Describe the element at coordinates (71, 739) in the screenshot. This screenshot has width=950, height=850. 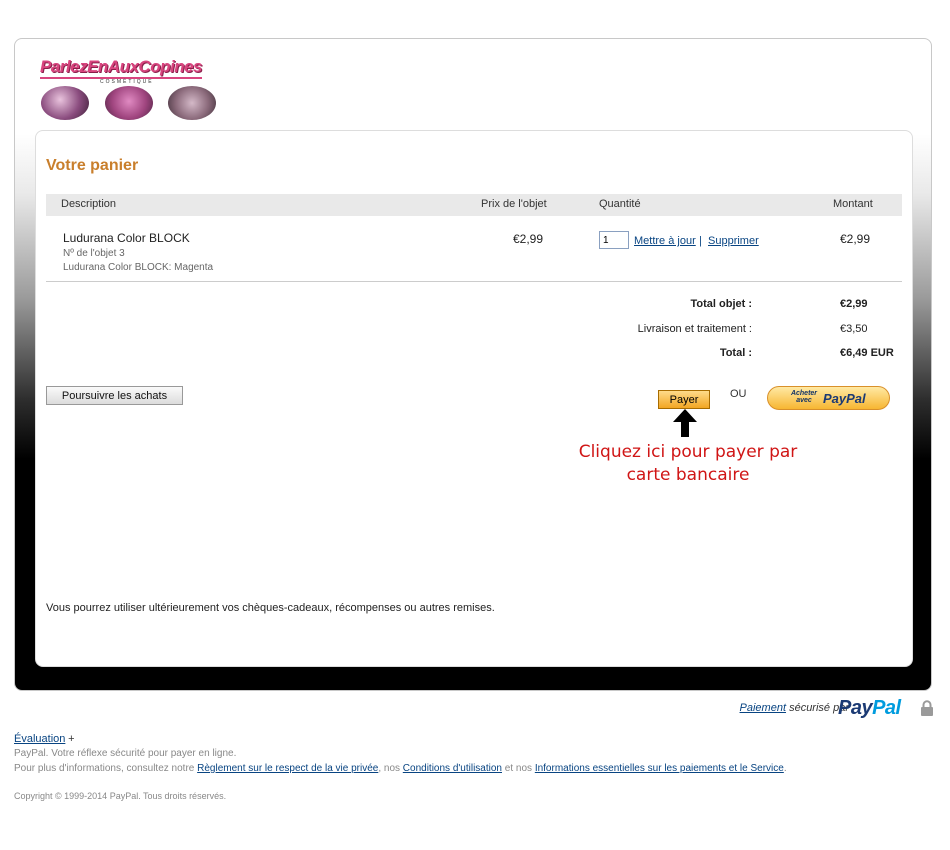
I see `plus-icon: +` at that location.